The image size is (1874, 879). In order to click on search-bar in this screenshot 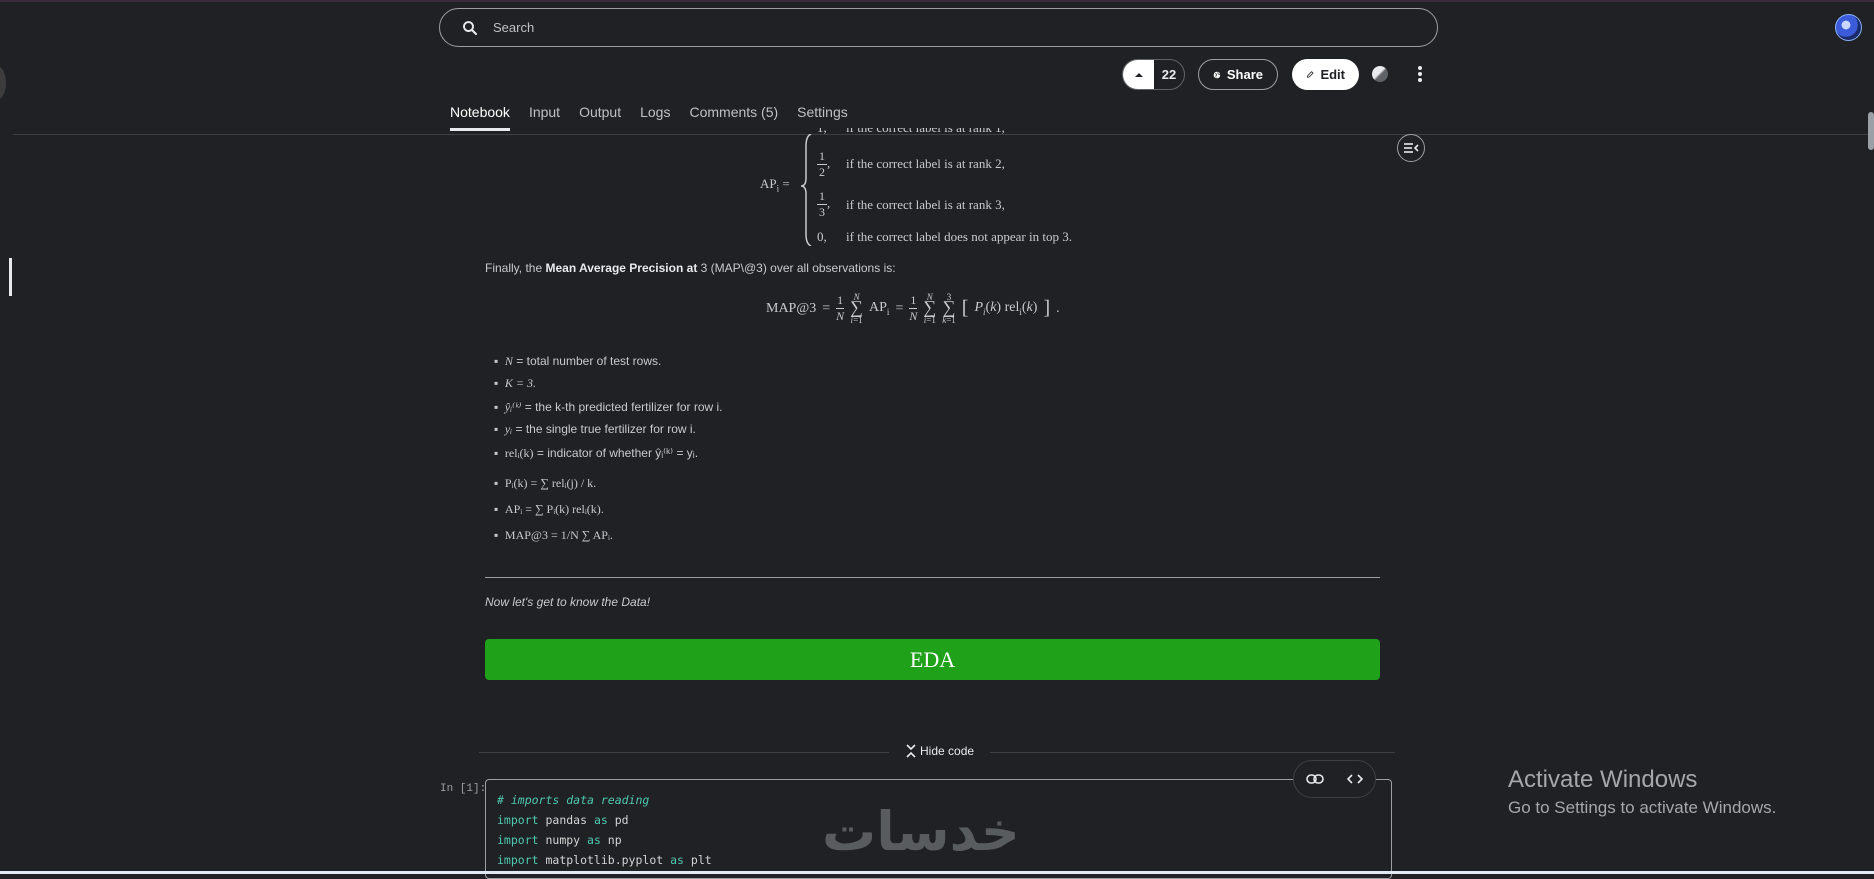, I will do `click(938, 27)`.